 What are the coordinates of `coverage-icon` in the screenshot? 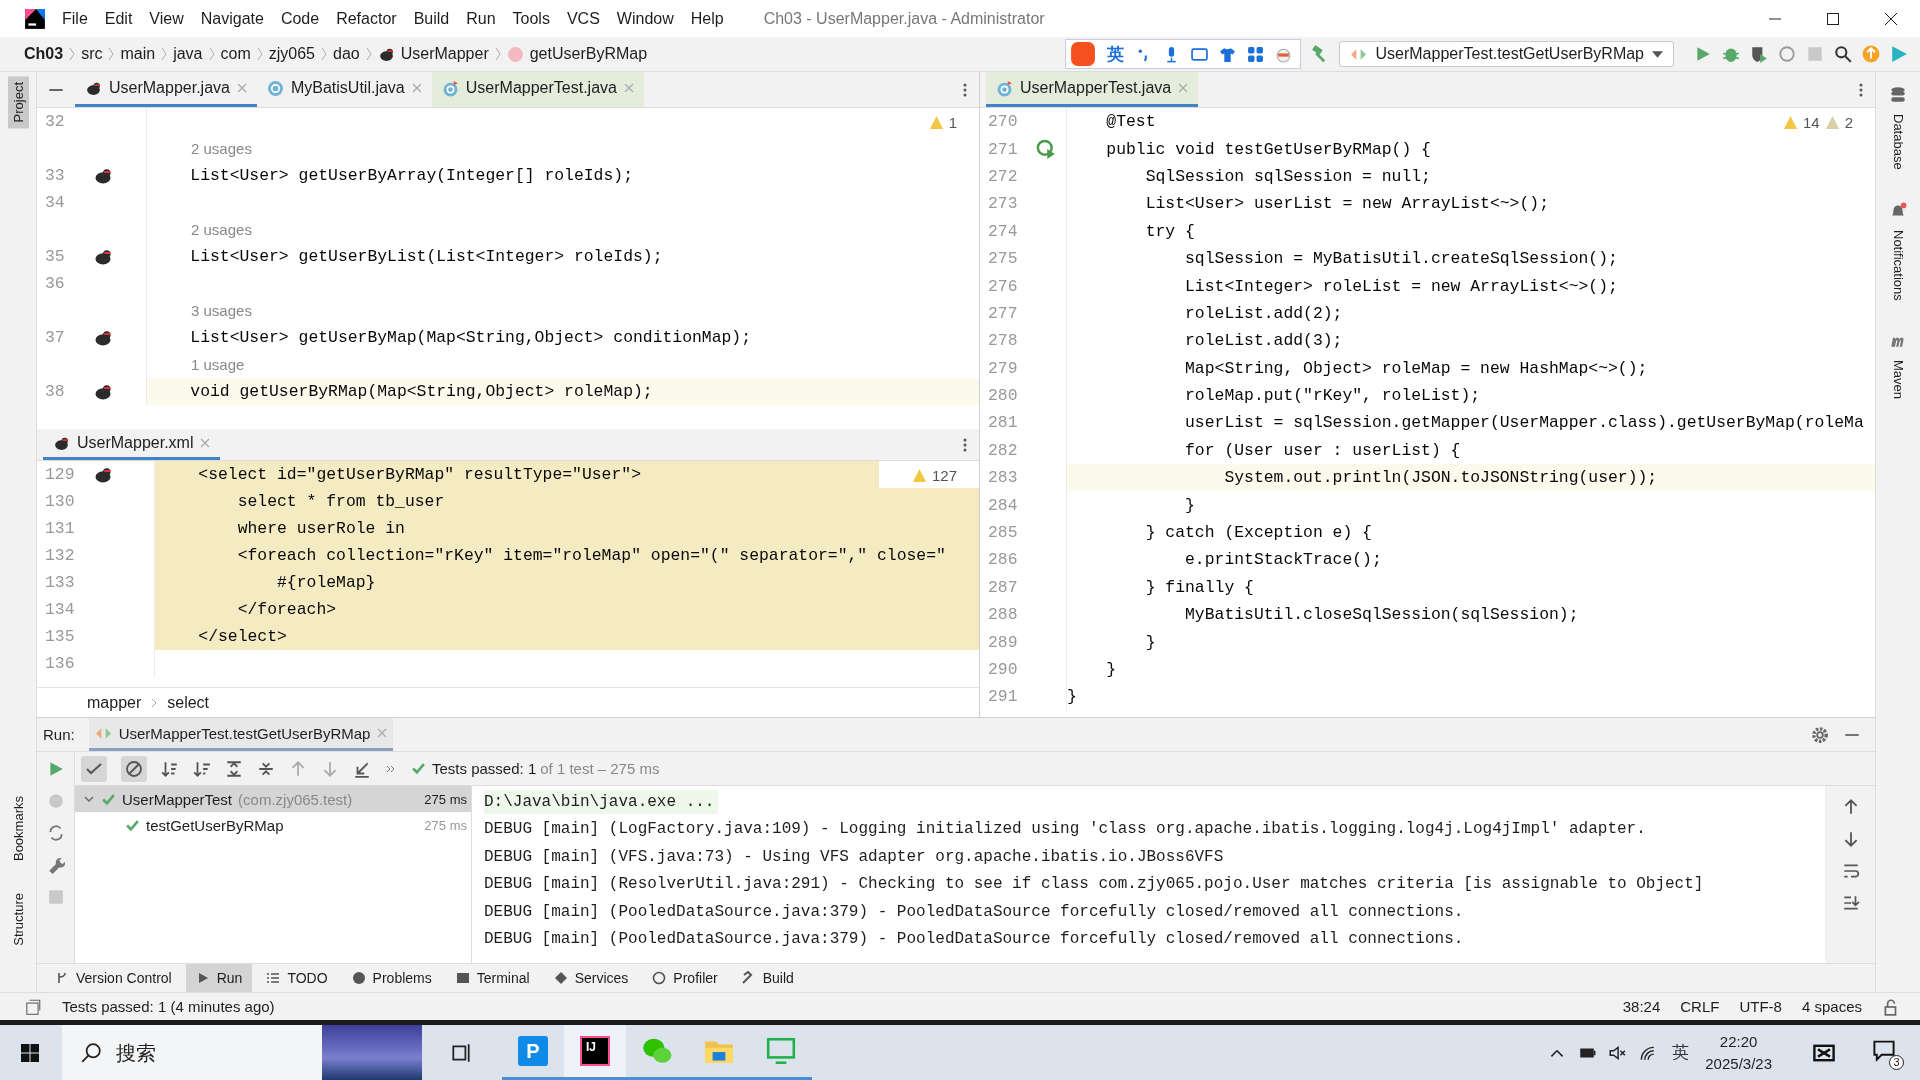 It's located at (1759, 54).